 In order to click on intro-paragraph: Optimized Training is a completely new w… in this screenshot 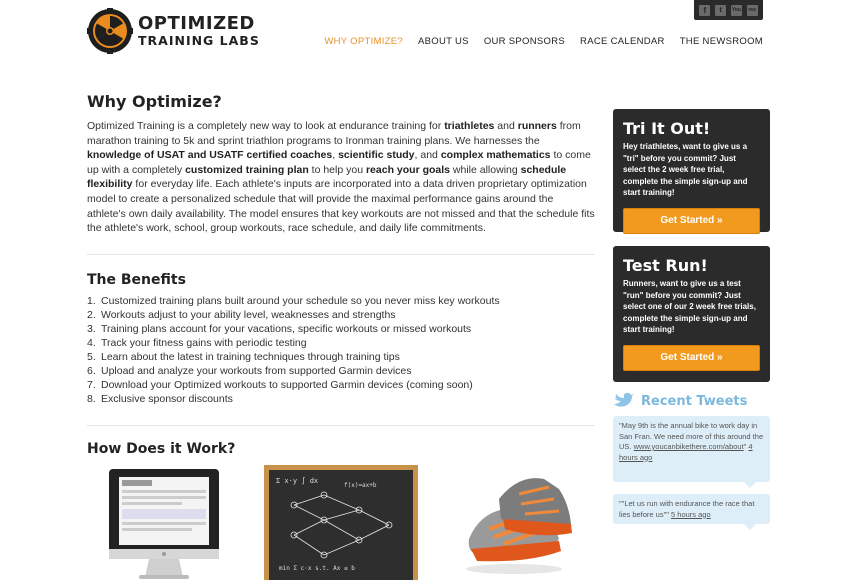, I will do `click(341, 177)`.